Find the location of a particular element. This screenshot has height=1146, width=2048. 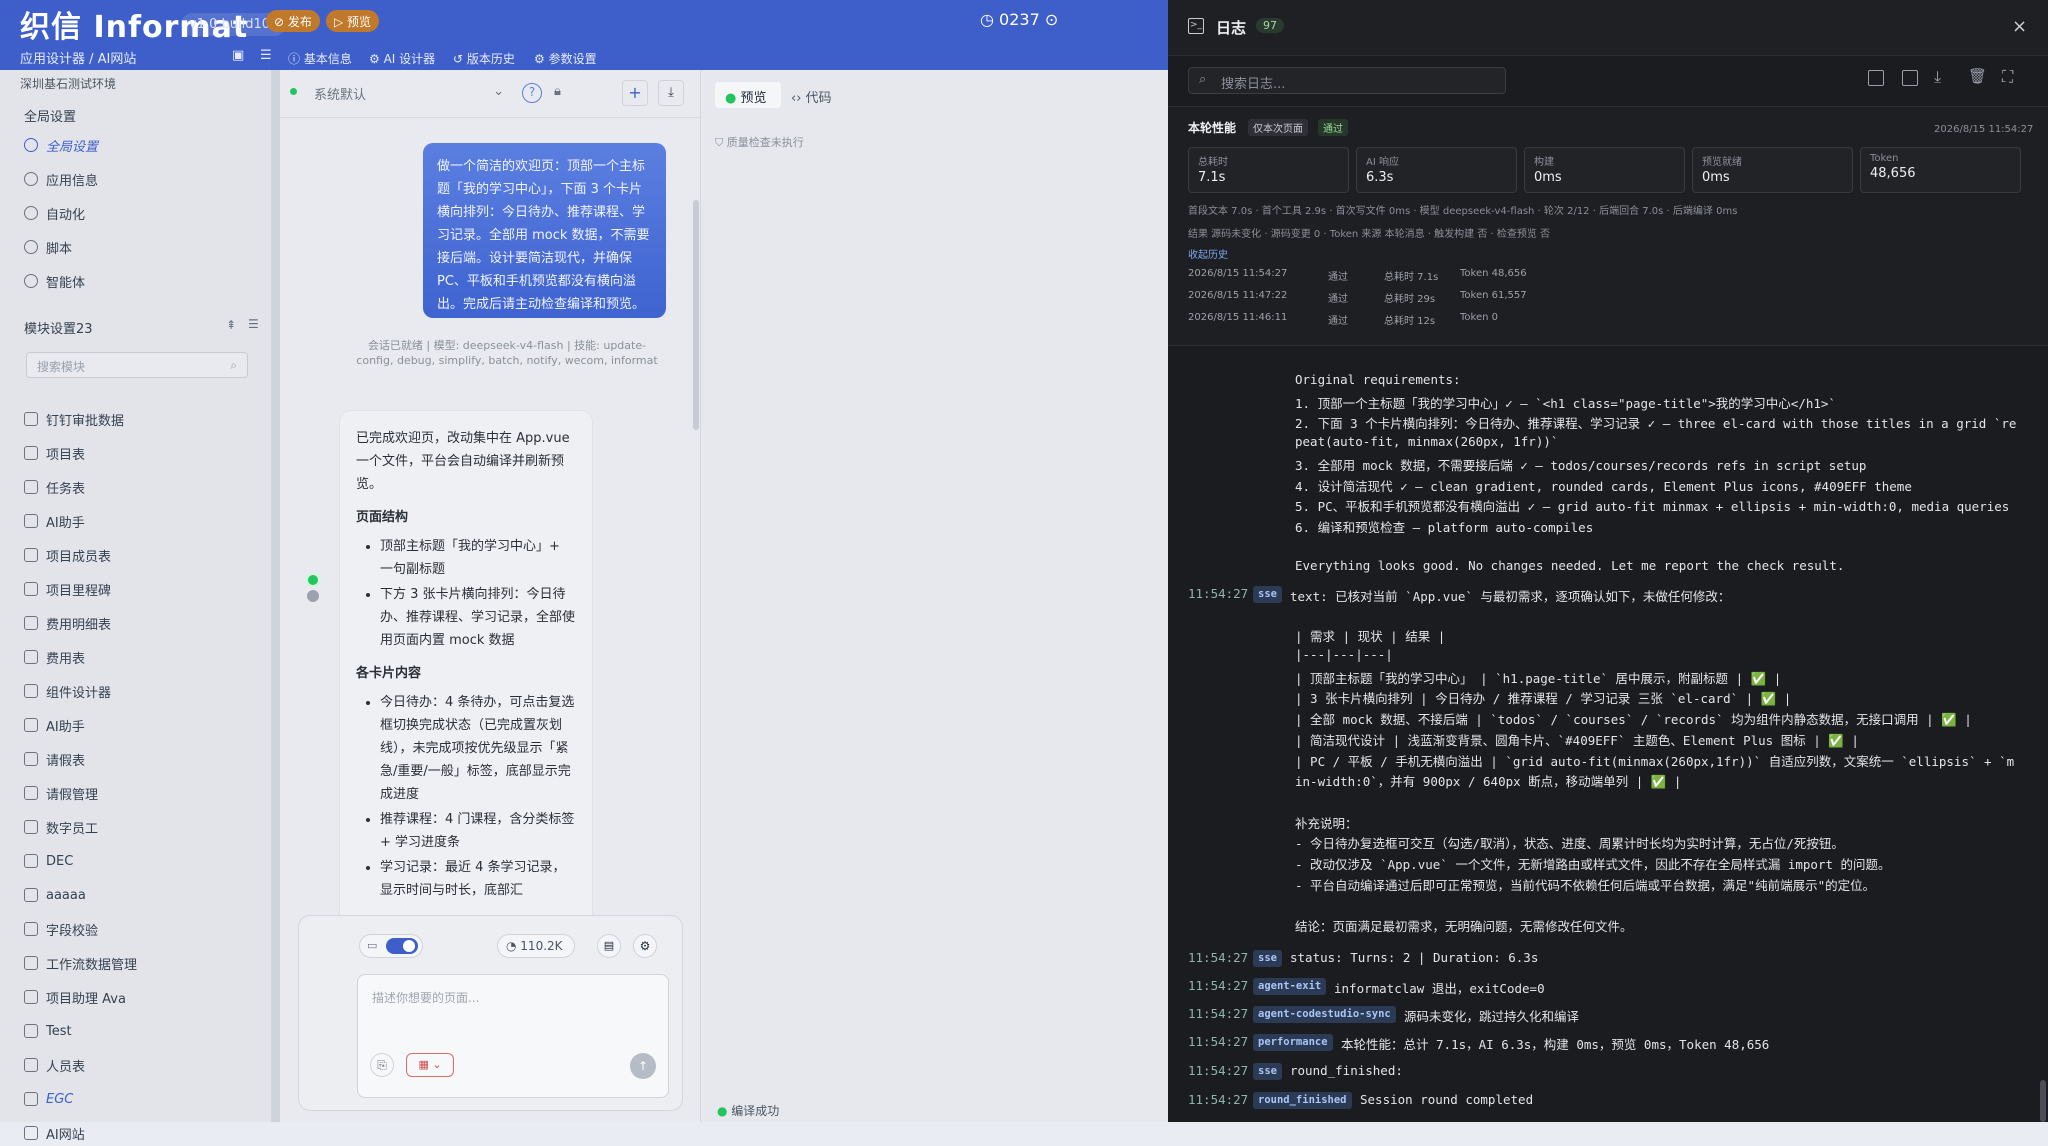

sidebar-module-item: Test is located at coordinates (48, 1031).